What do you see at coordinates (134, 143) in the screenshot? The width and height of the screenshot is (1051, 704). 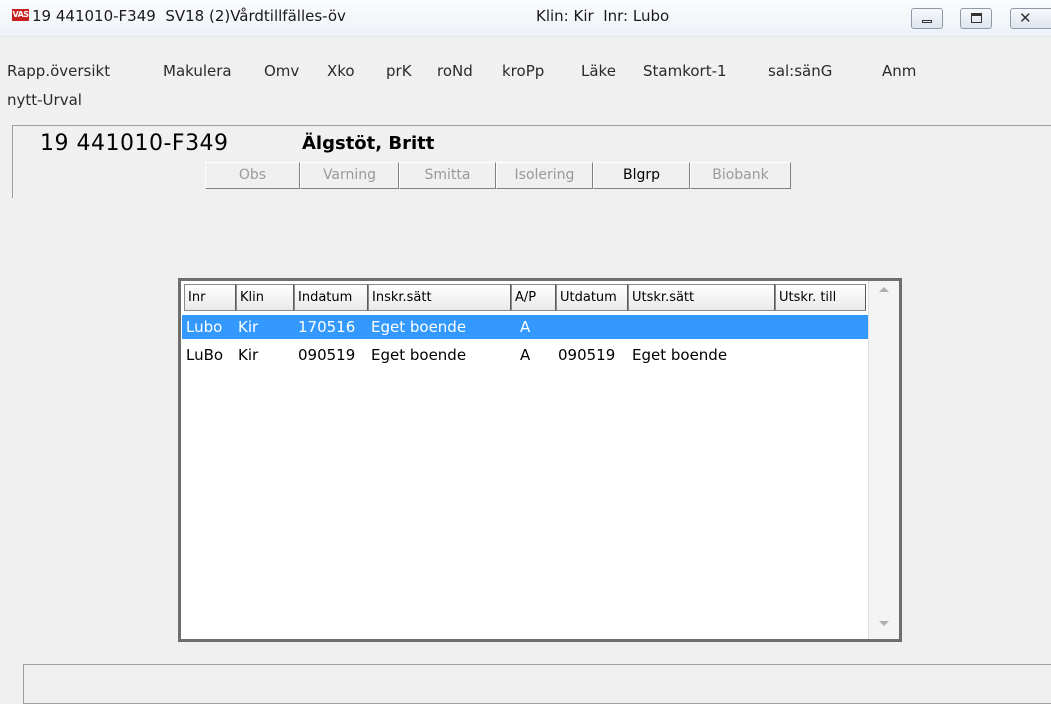 I see `patient-id: 19 441010-F349` at bounding box center [134, 143].